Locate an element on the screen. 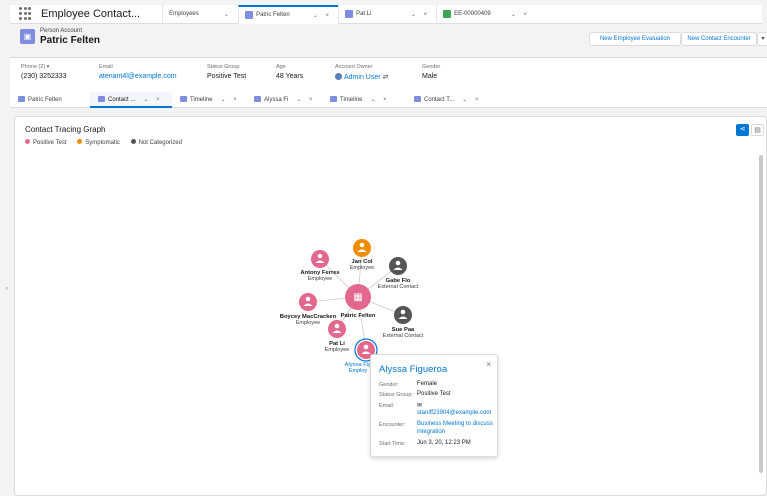 Image resolution: width=767 pixels, height=496 pixels. popover-label: Encounter: is located at coordinates (392, 425).